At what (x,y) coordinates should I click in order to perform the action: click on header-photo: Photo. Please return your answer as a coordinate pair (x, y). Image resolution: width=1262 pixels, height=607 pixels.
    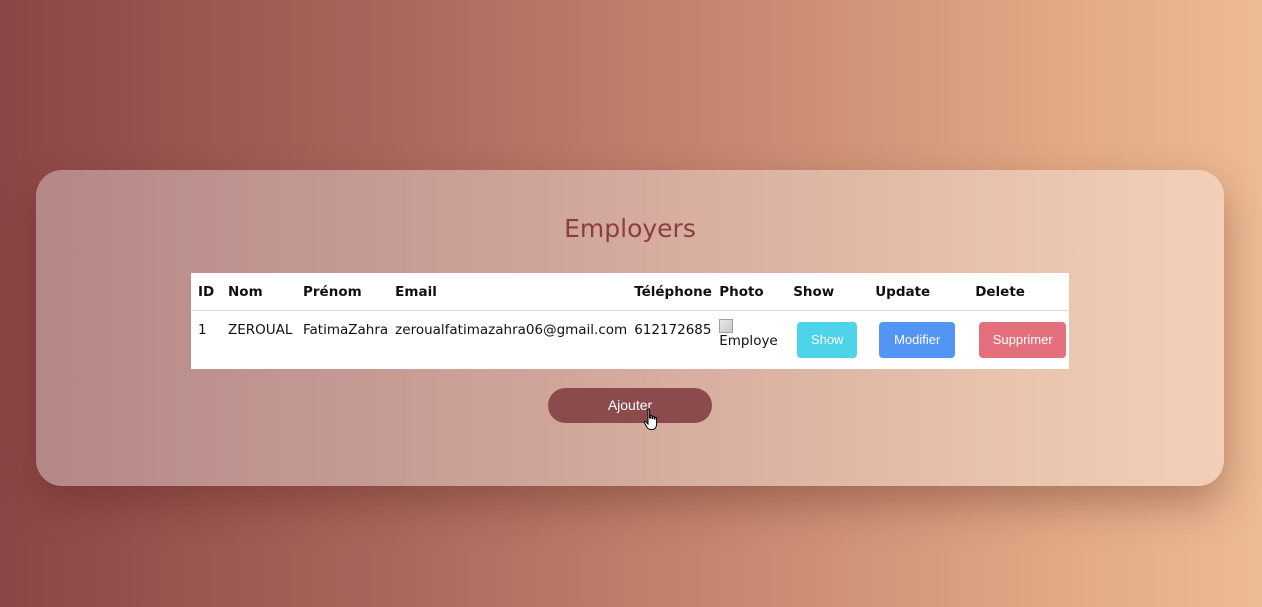
    Looking at the image, I should click on (749, 292).